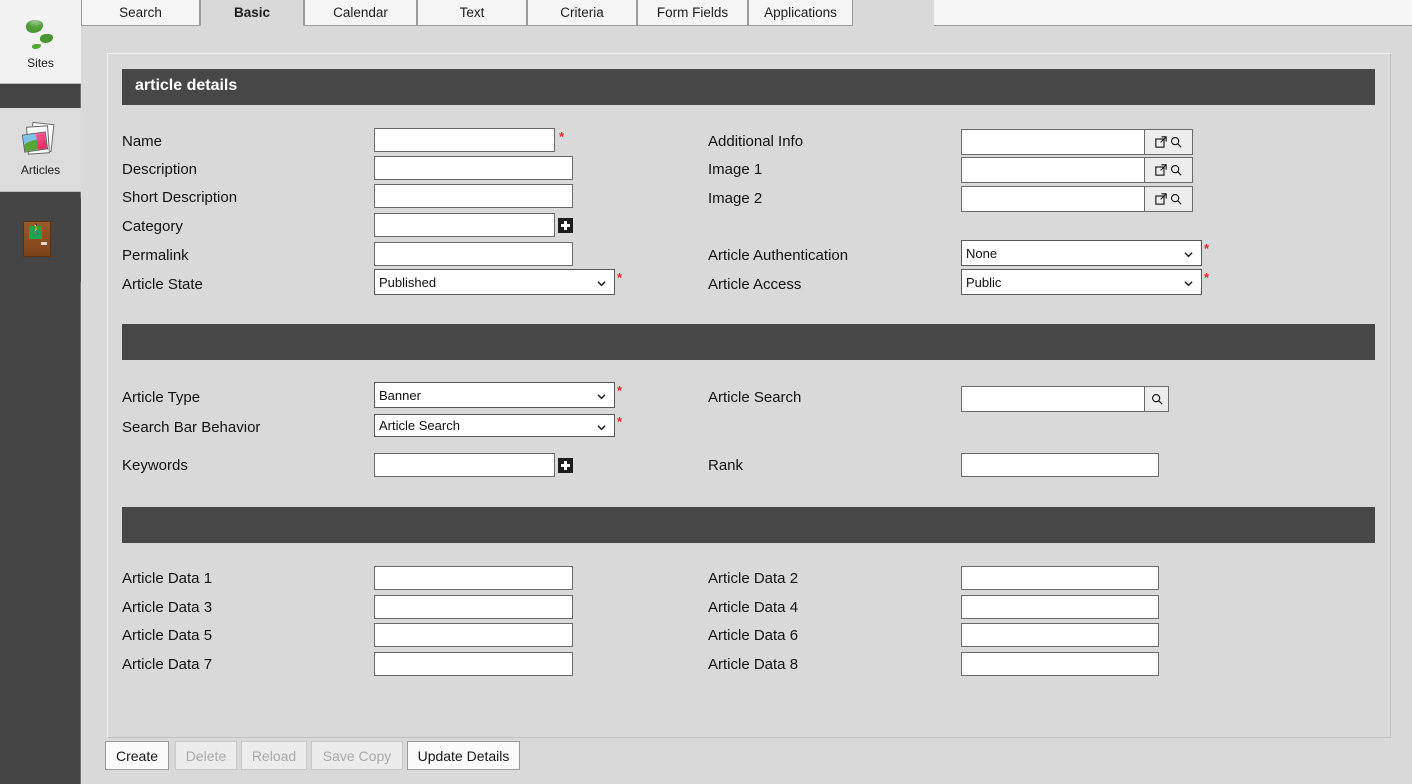 The image size is (1412, 784). What do you see at coordinates (40, 169) in the screenshot?
I see `sidebar-item-label: Articles` at bounding box center [40, 169].